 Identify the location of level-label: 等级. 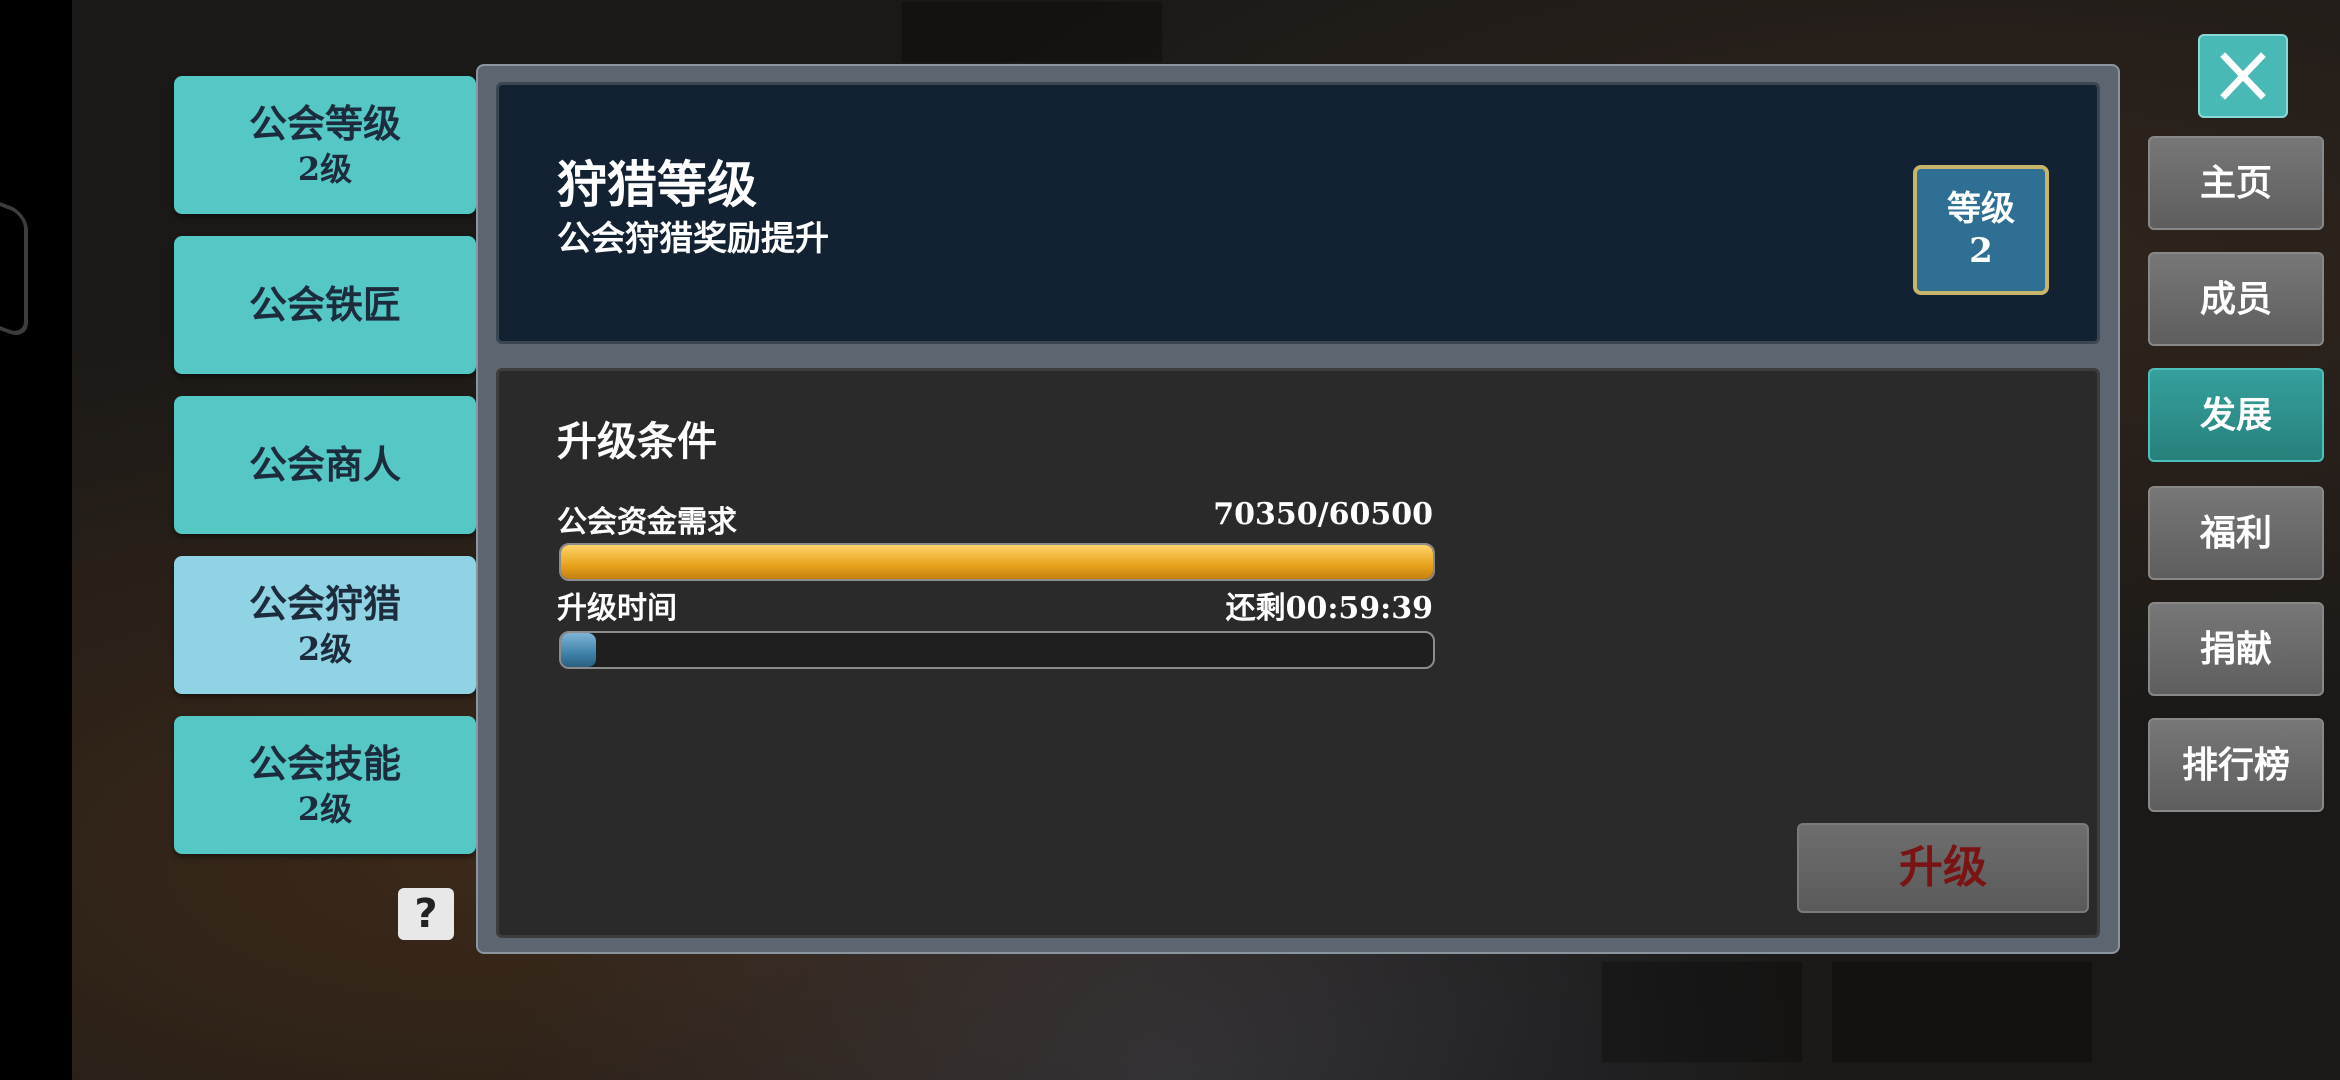
(1981, 209).